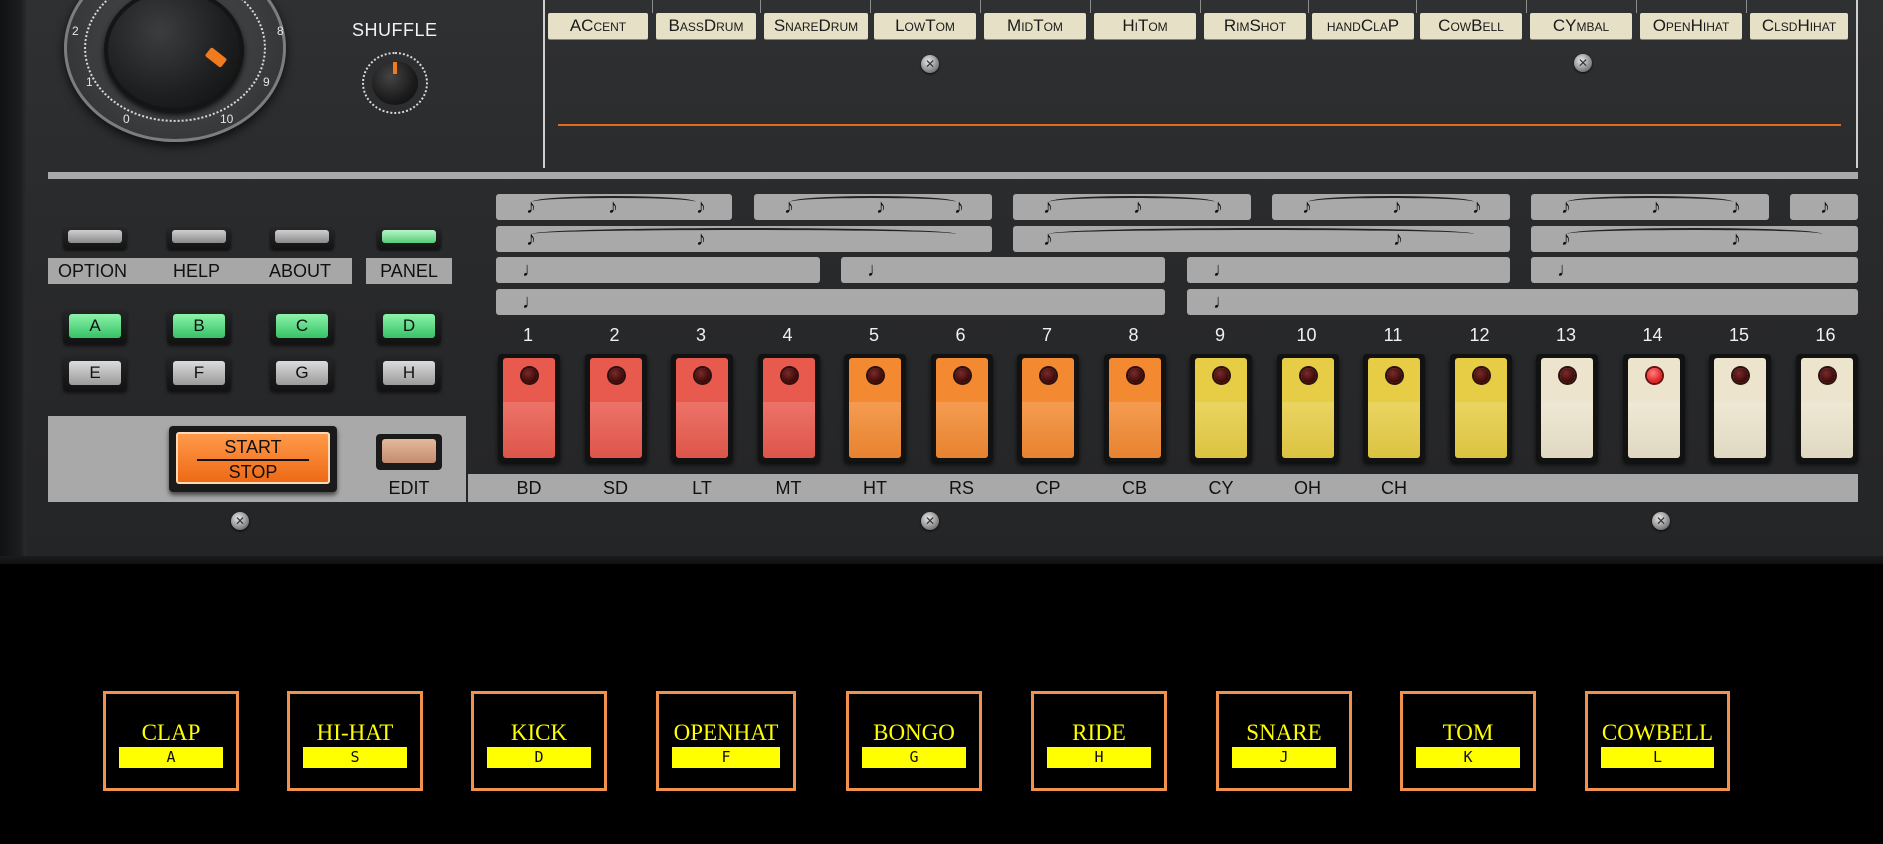 Image resolution: width=1883 pixels, height=844 pixels. What do you see at coordinates (196, 271) in the screenshot?
I see `help-label: HELP` at bounding box center [196, 271].